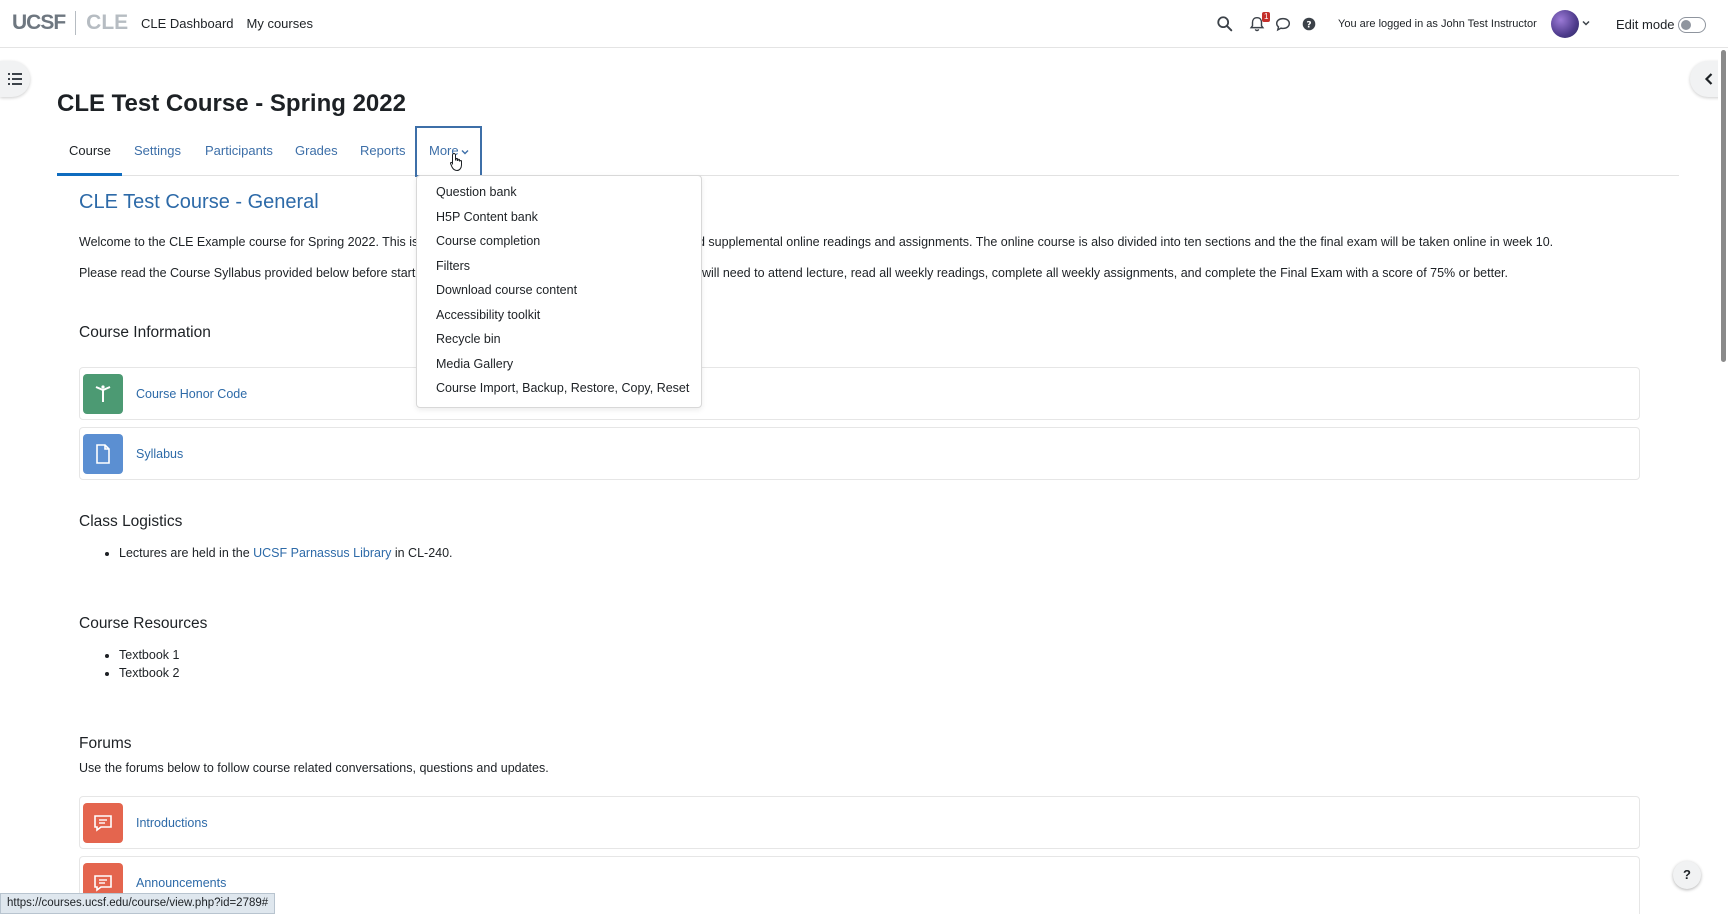 This screenshot has height=914, width=1728. I want to click on activity-syllabus: Syllabus, so click(859, 453).